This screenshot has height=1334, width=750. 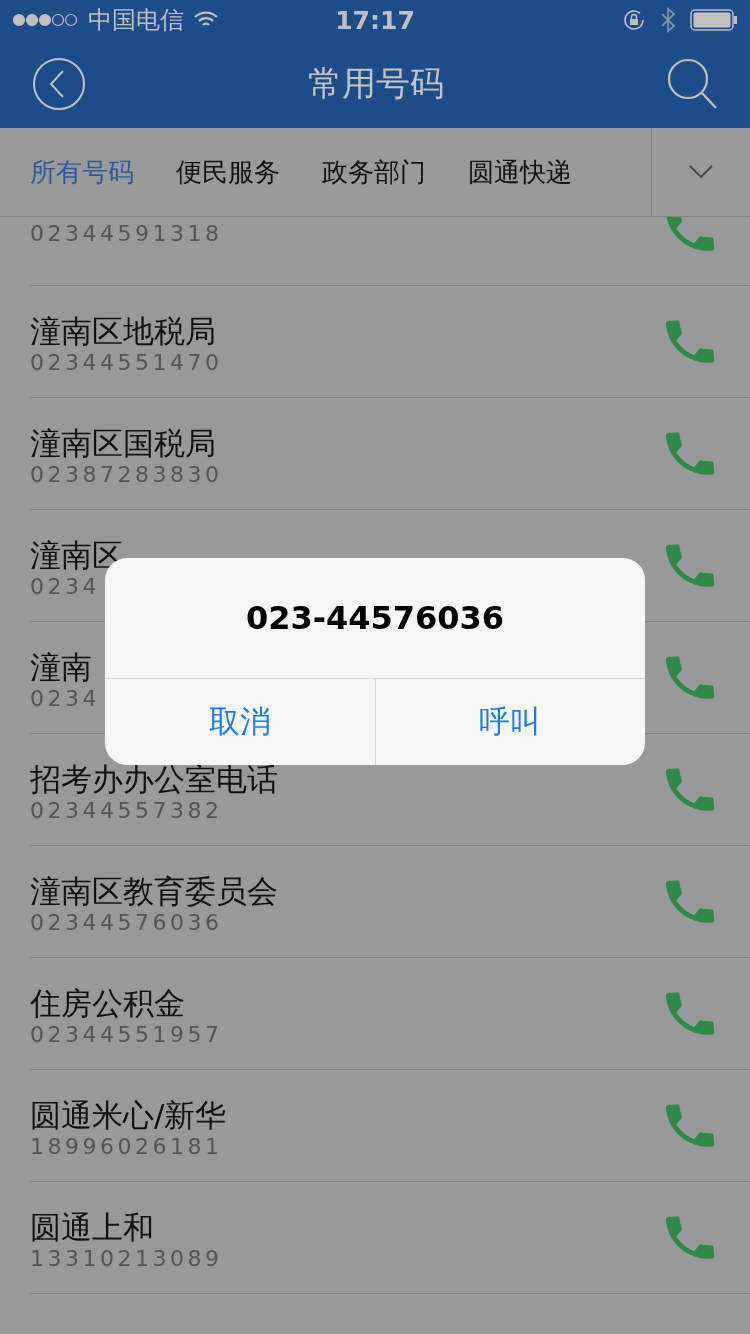 What do you see at coordinates (509, 721) in the screenshot?
I see `call-button: 呼叫` at bounding box center [509, 721].